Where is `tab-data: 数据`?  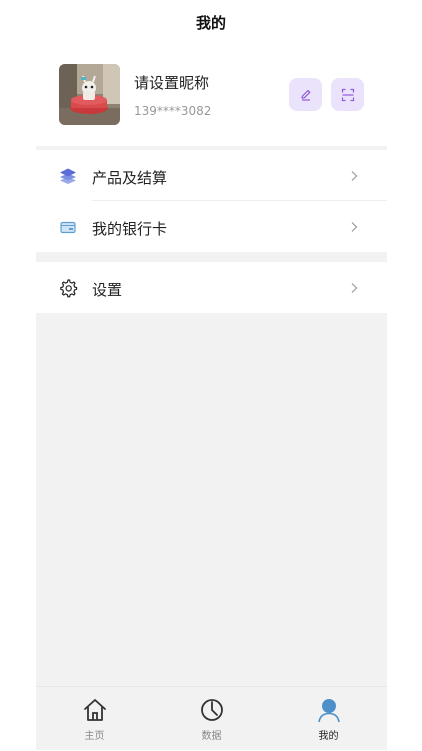
tab-data: 数据 is located at coordinates (211, 719).